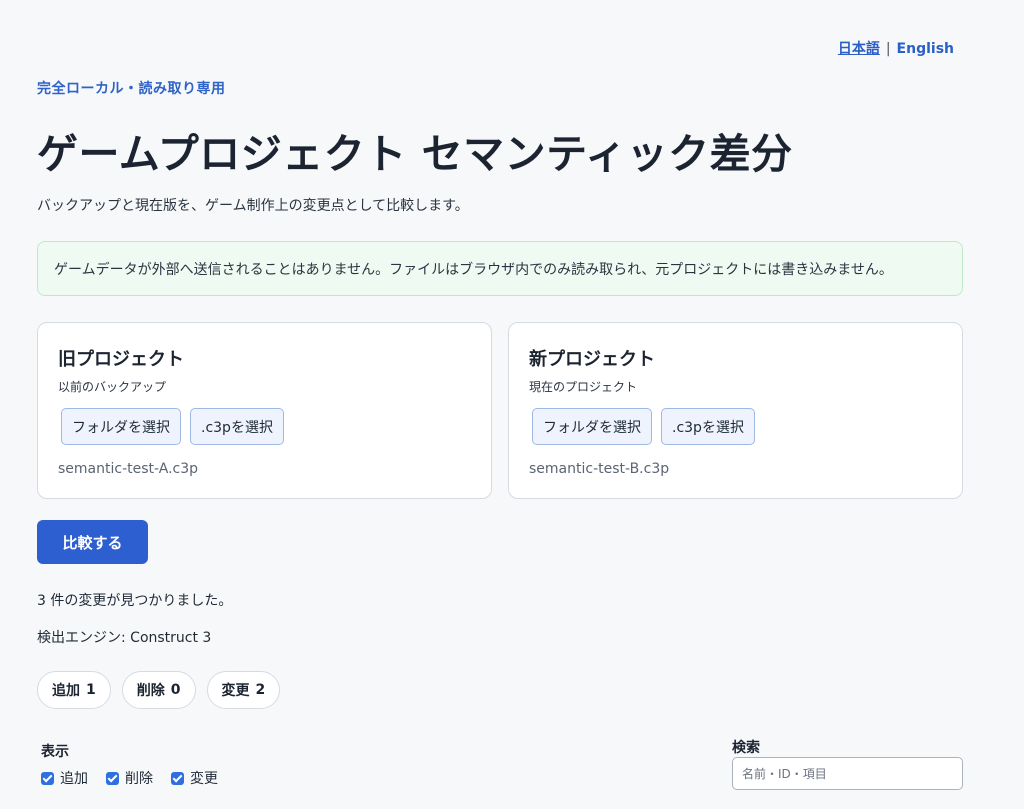 The width and height of the screenshot is (1024, 809). Describe the element at coordinates (592, 359) in the screenshot. I see `new-project-title: 新プロジェクト` at that location.